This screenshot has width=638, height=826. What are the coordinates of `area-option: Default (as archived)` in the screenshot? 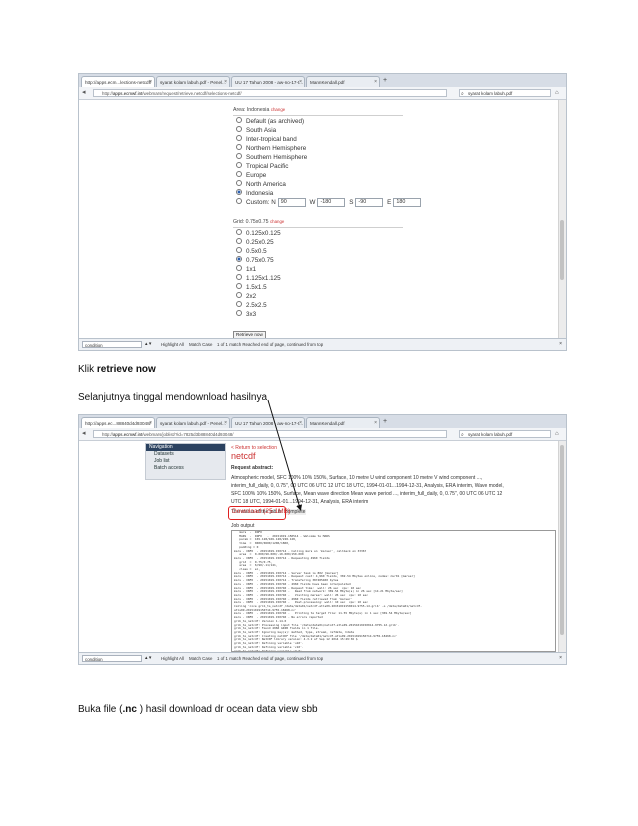 It's located at (270, 121).